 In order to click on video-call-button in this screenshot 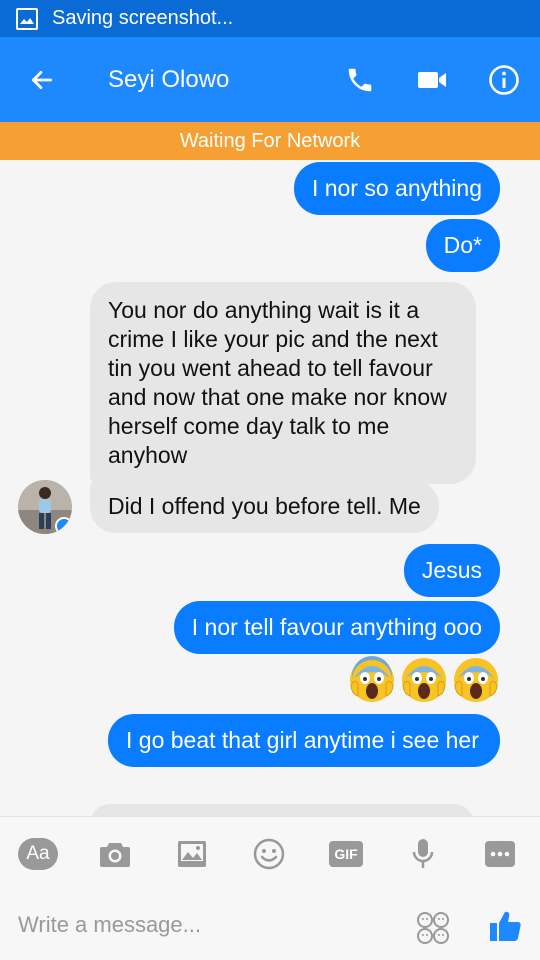, I will do `click(432, 79)`.